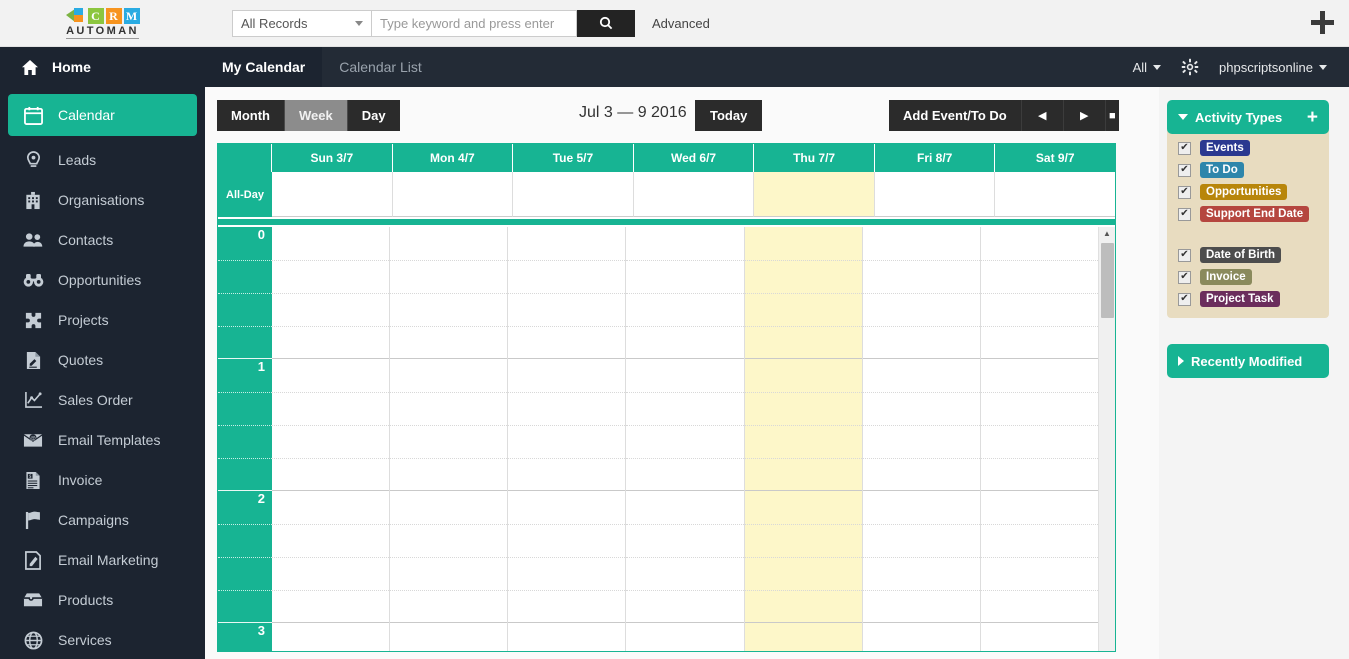  I want to click on all-day-cell-fri, so click(935, 194).